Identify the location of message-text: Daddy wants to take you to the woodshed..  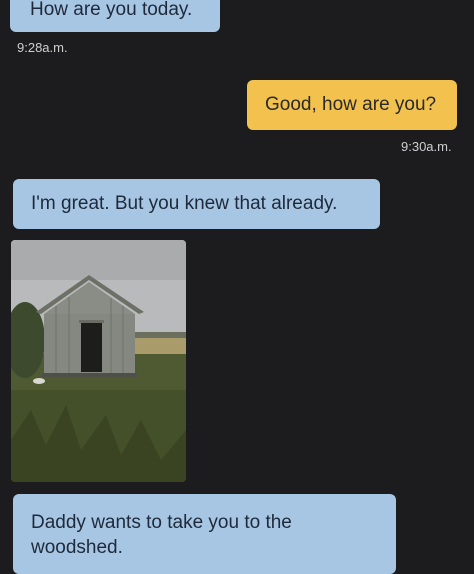
(161, 535).